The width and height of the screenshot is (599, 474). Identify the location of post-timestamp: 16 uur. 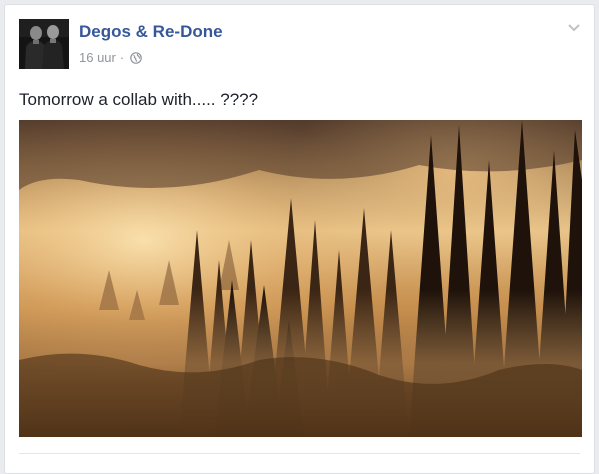
(97, 57).